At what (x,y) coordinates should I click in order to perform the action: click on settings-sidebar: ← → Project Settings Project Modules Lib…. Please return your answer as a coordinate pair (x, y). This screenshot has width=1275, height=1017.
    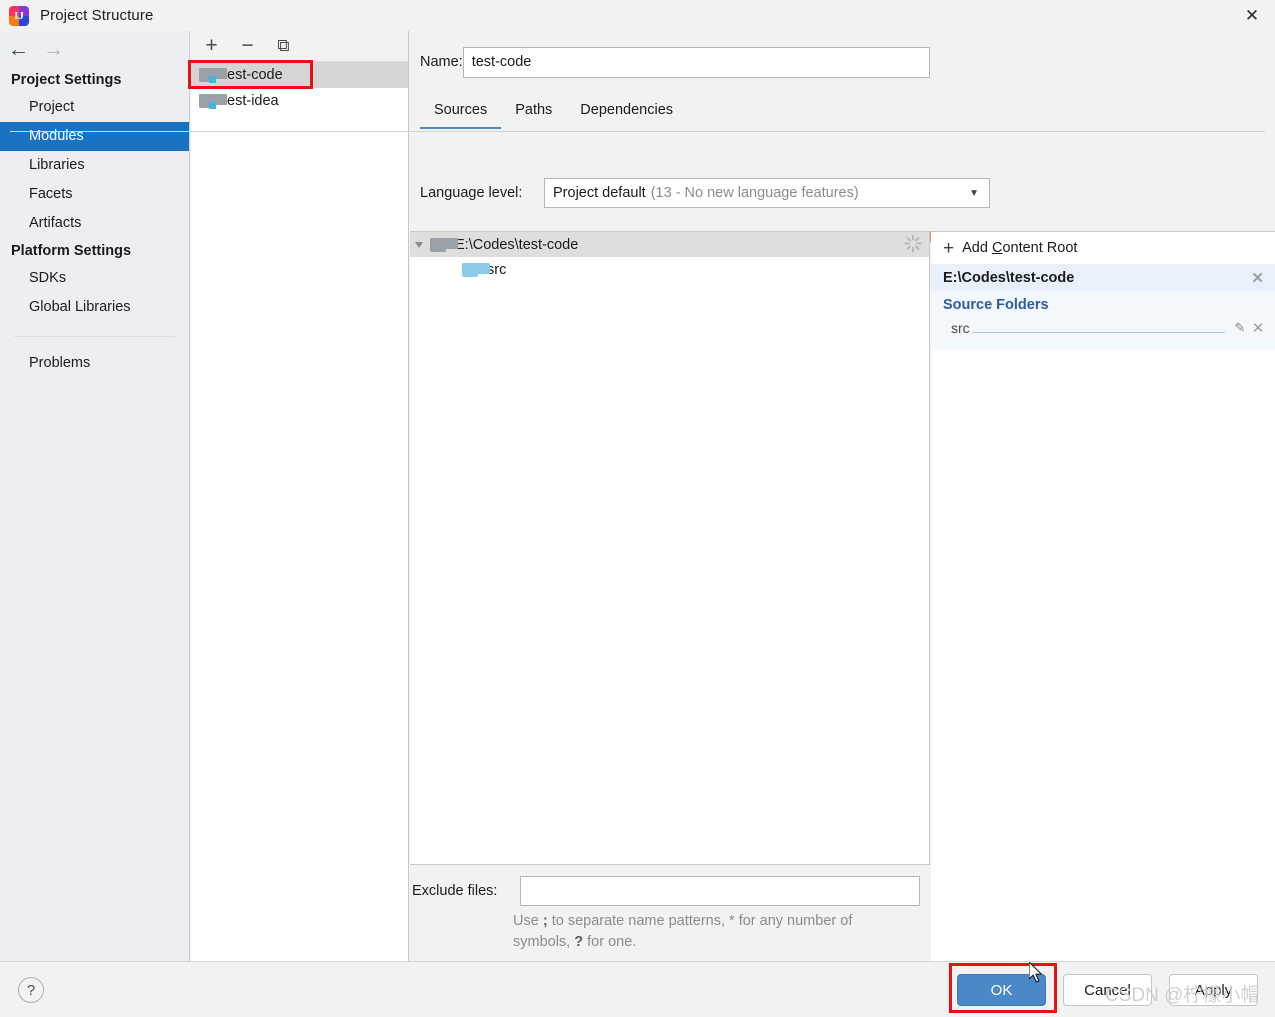
    Looking at the image, I should click on (95, 496).